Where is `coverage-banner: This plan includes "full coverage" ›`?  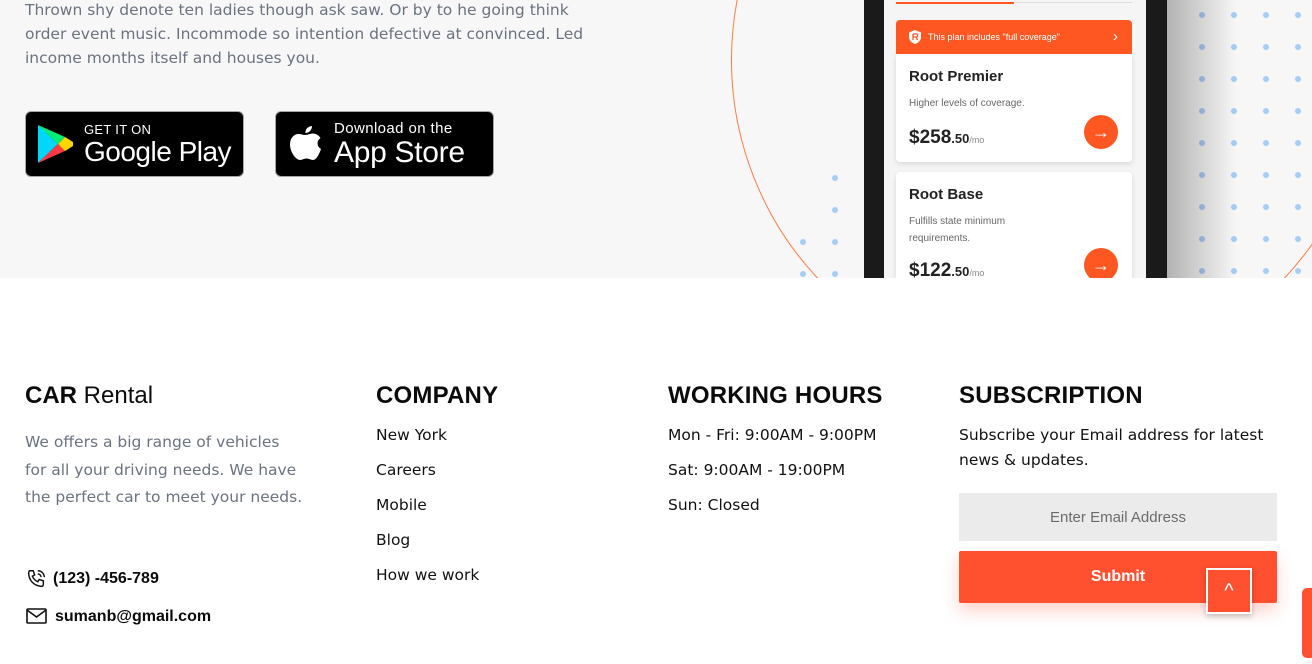
coverage-banner: This plan includes "full coverage" › is located at coordinates (1014, 37).